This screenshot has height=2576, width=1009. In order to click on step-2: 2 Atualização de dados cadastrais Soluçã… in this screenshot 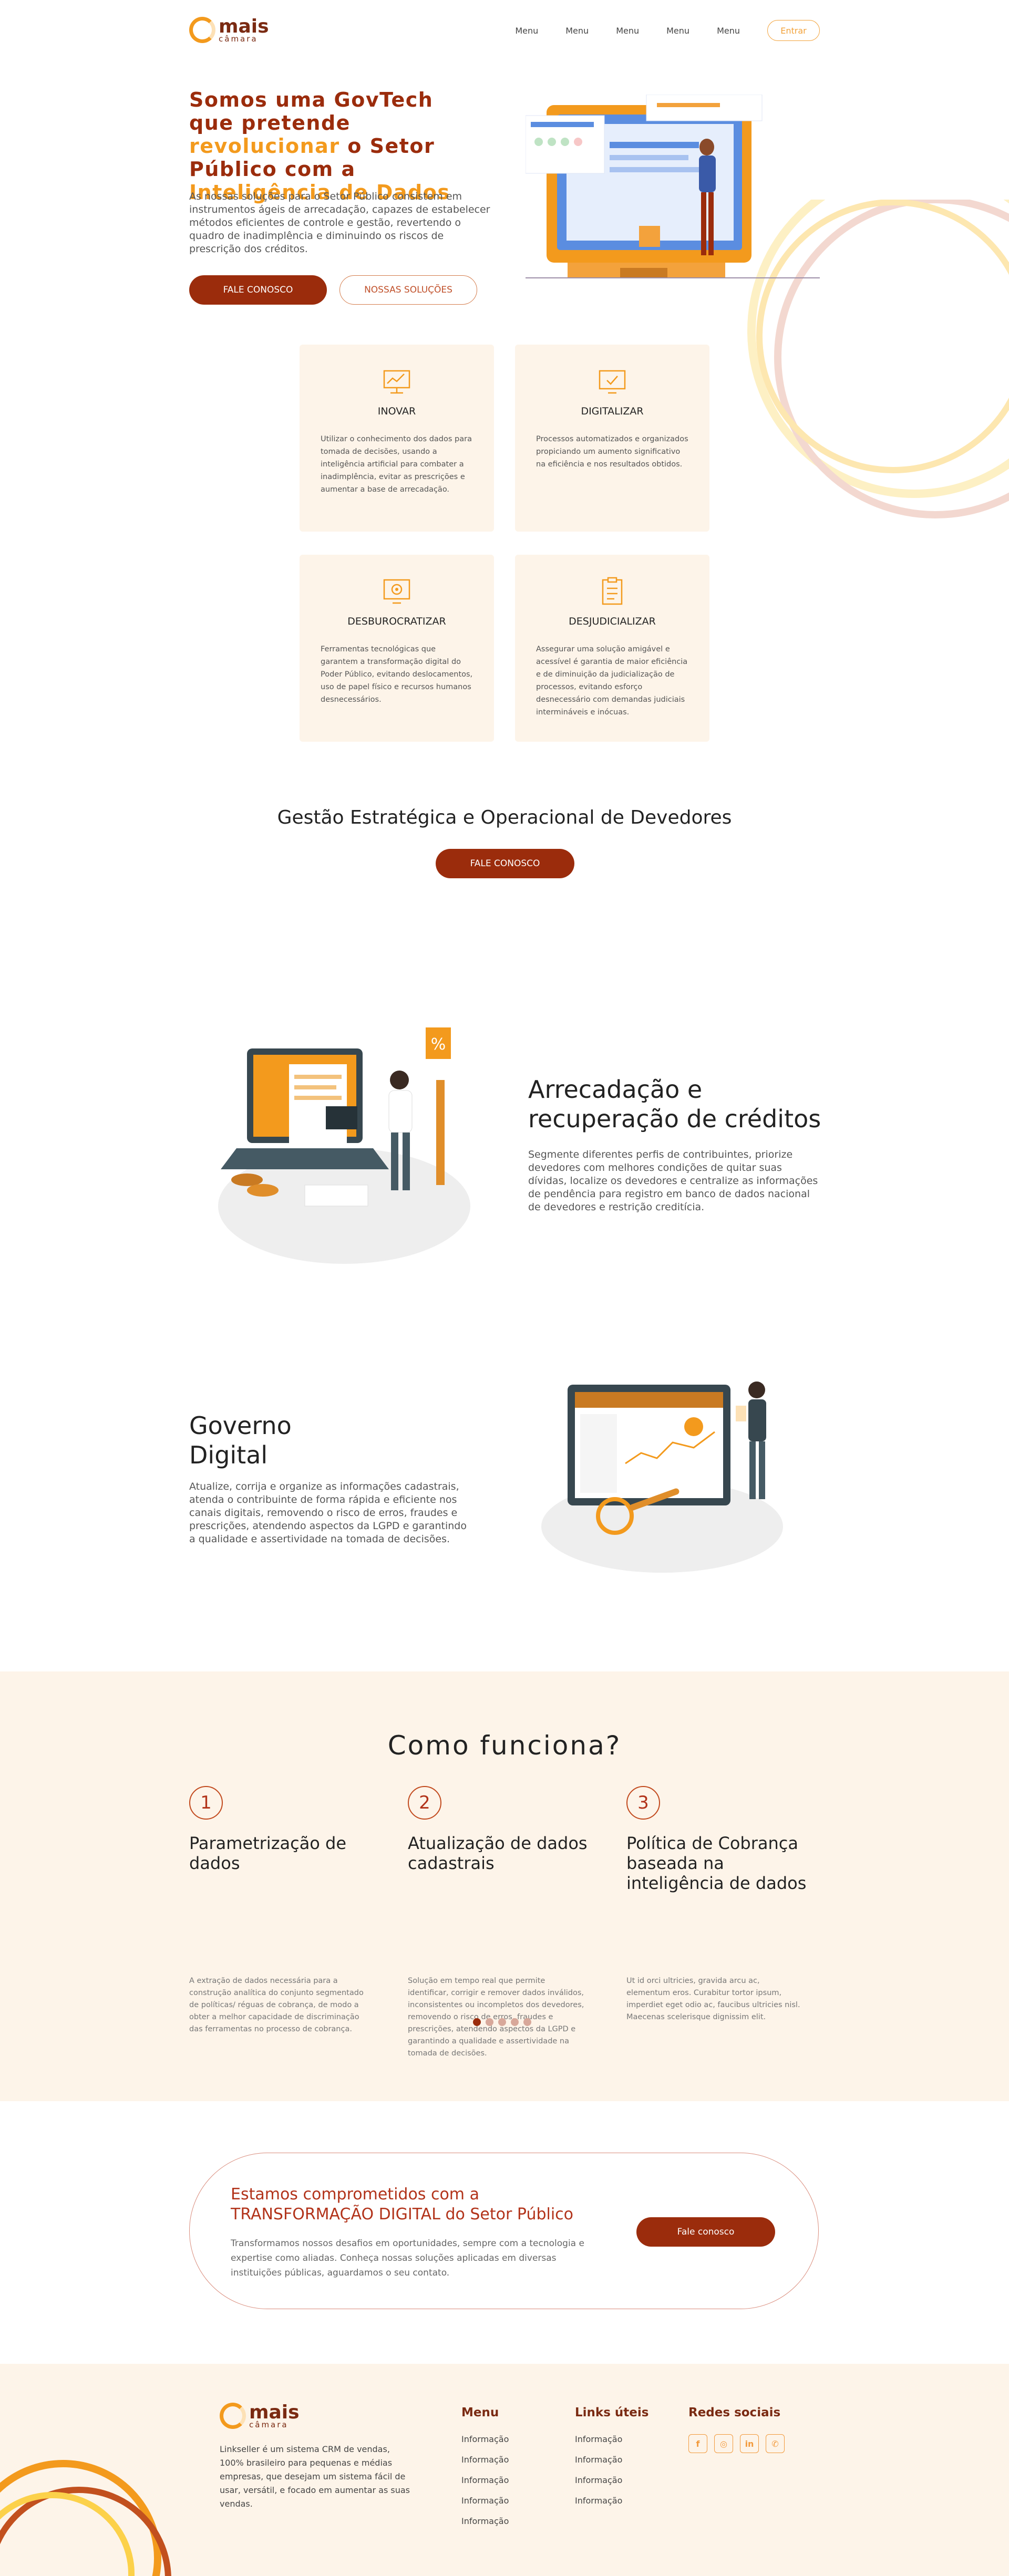, I will do `click(502, 1922)`.